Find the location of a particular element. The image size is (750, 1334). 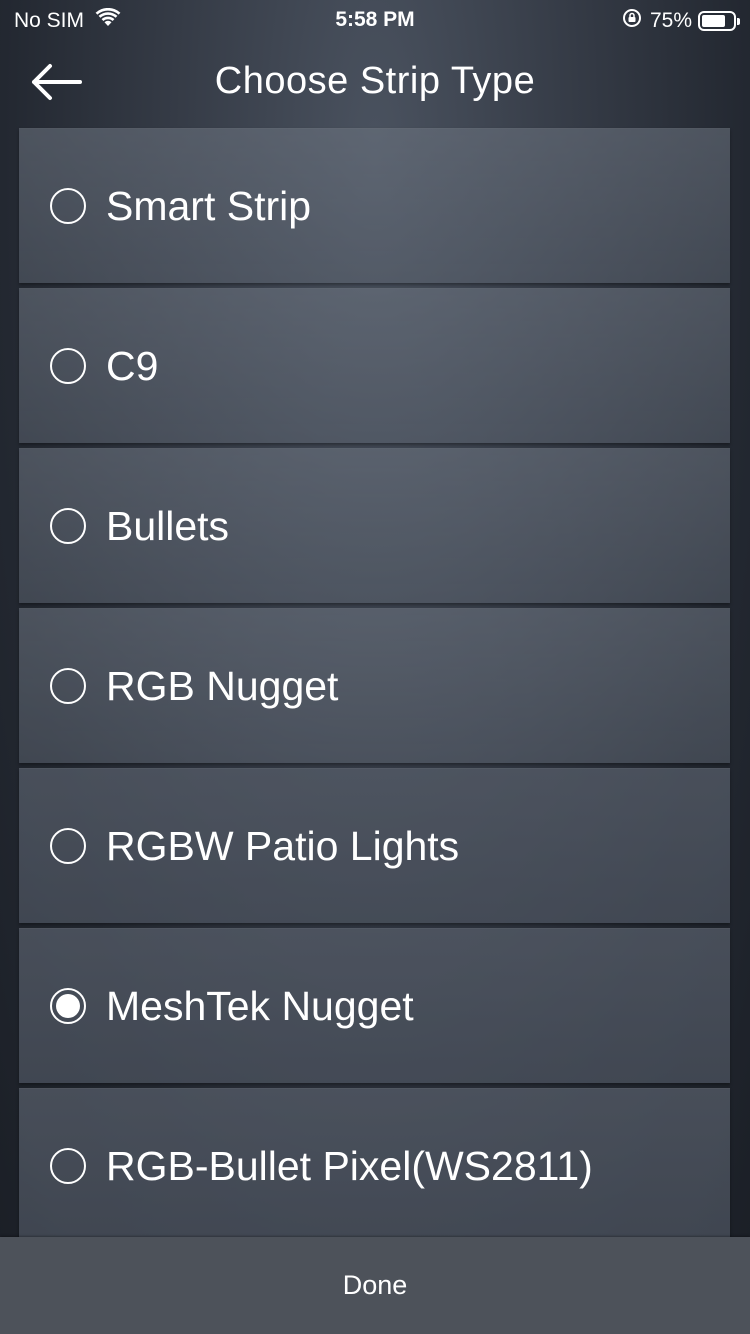

battery-fill is located at coordinates (713, 21).